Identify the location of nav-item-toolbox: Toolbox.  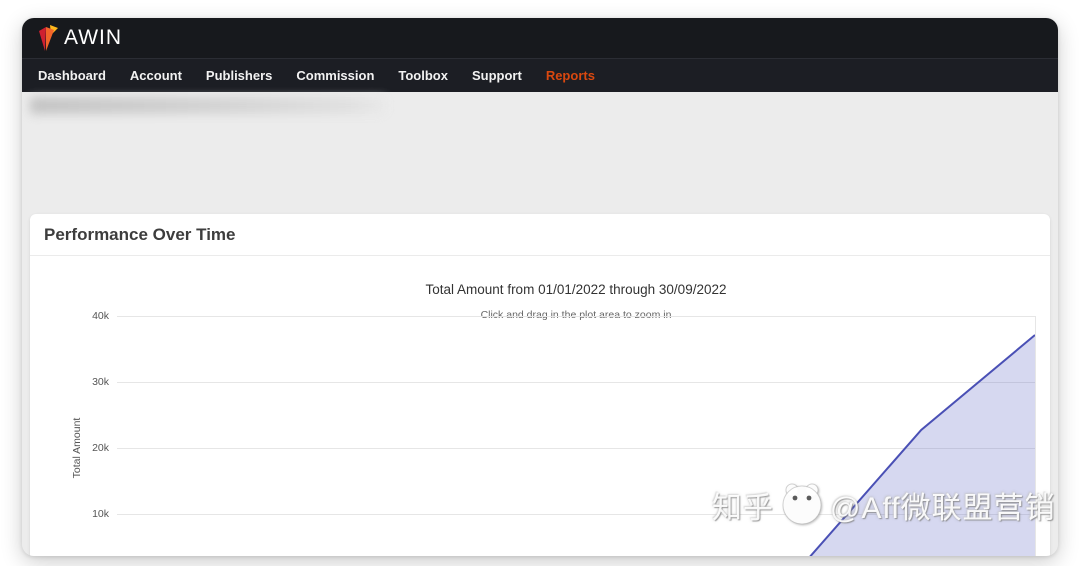
(423, 75).